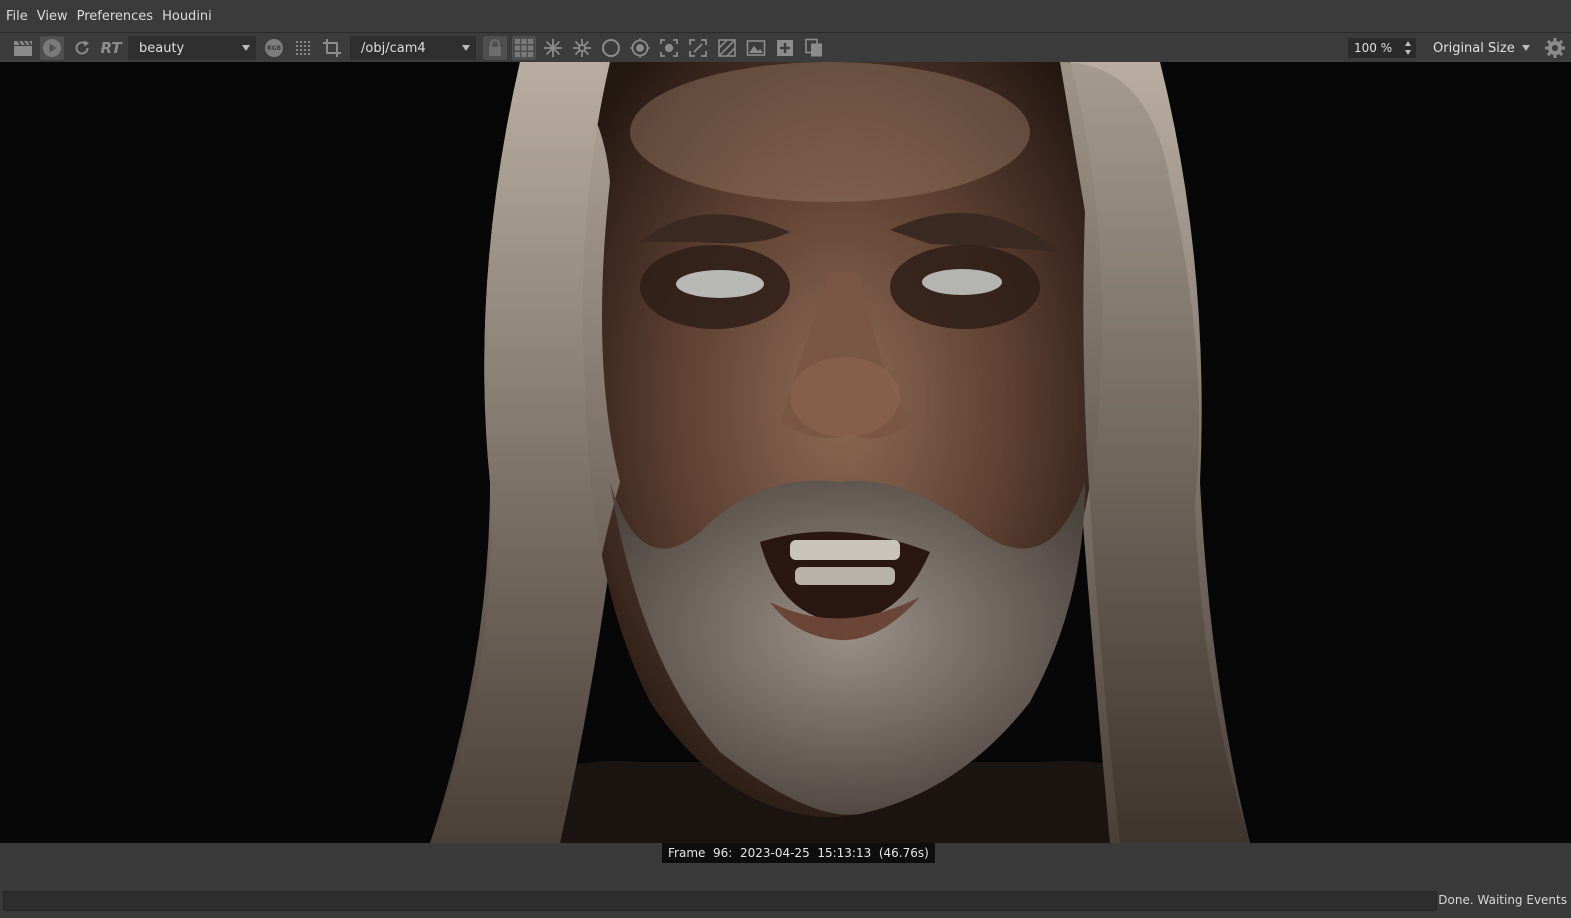 This screenshot has height=918, width=1571. I want to click on frame-selection-icon, so click(669, 48).